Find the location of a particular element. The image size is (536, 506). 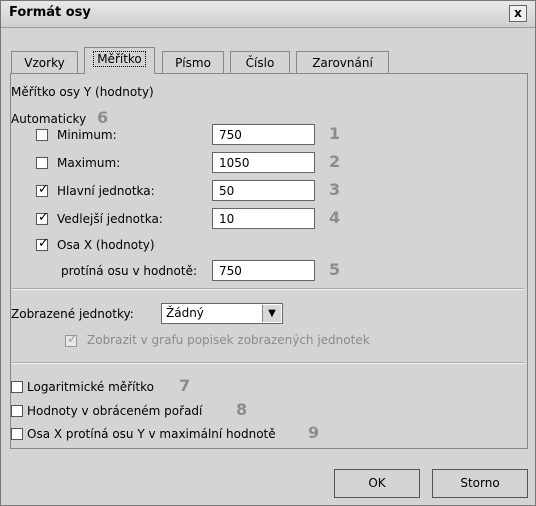

major-unit-auto-checkbox: ✓ is located at coordinates (42, 189).